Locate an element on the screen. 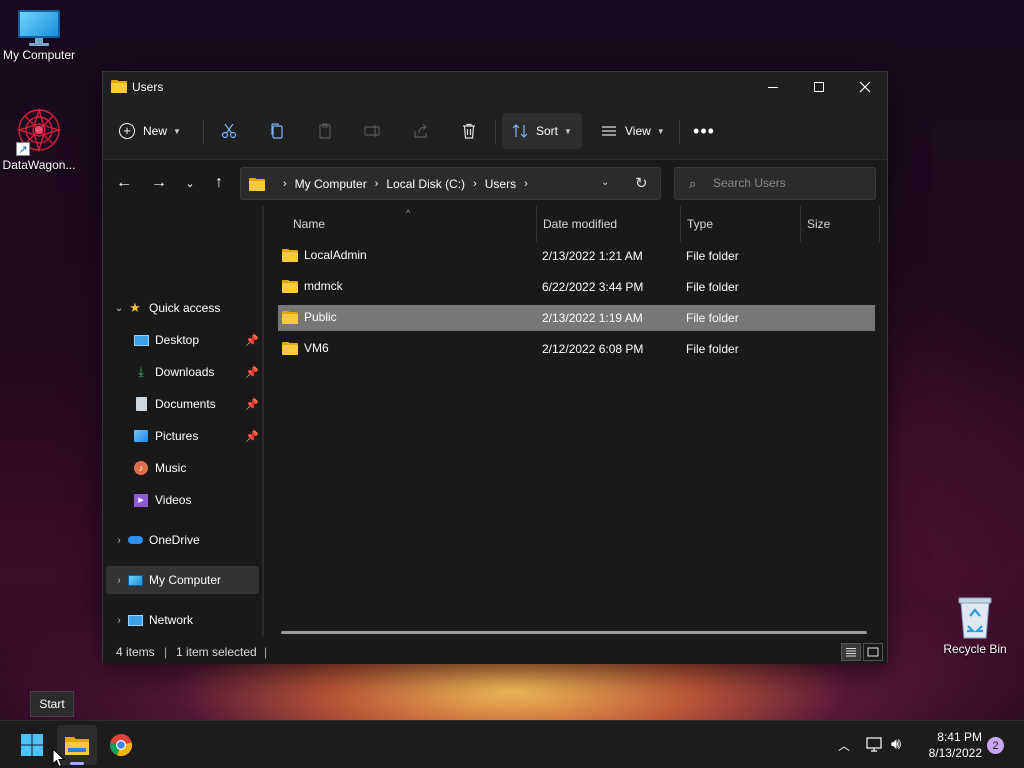 Image resolution: width=1024 pixels, height=768 pixels. start-tooltip: Start is located at coordinates (52, 704).